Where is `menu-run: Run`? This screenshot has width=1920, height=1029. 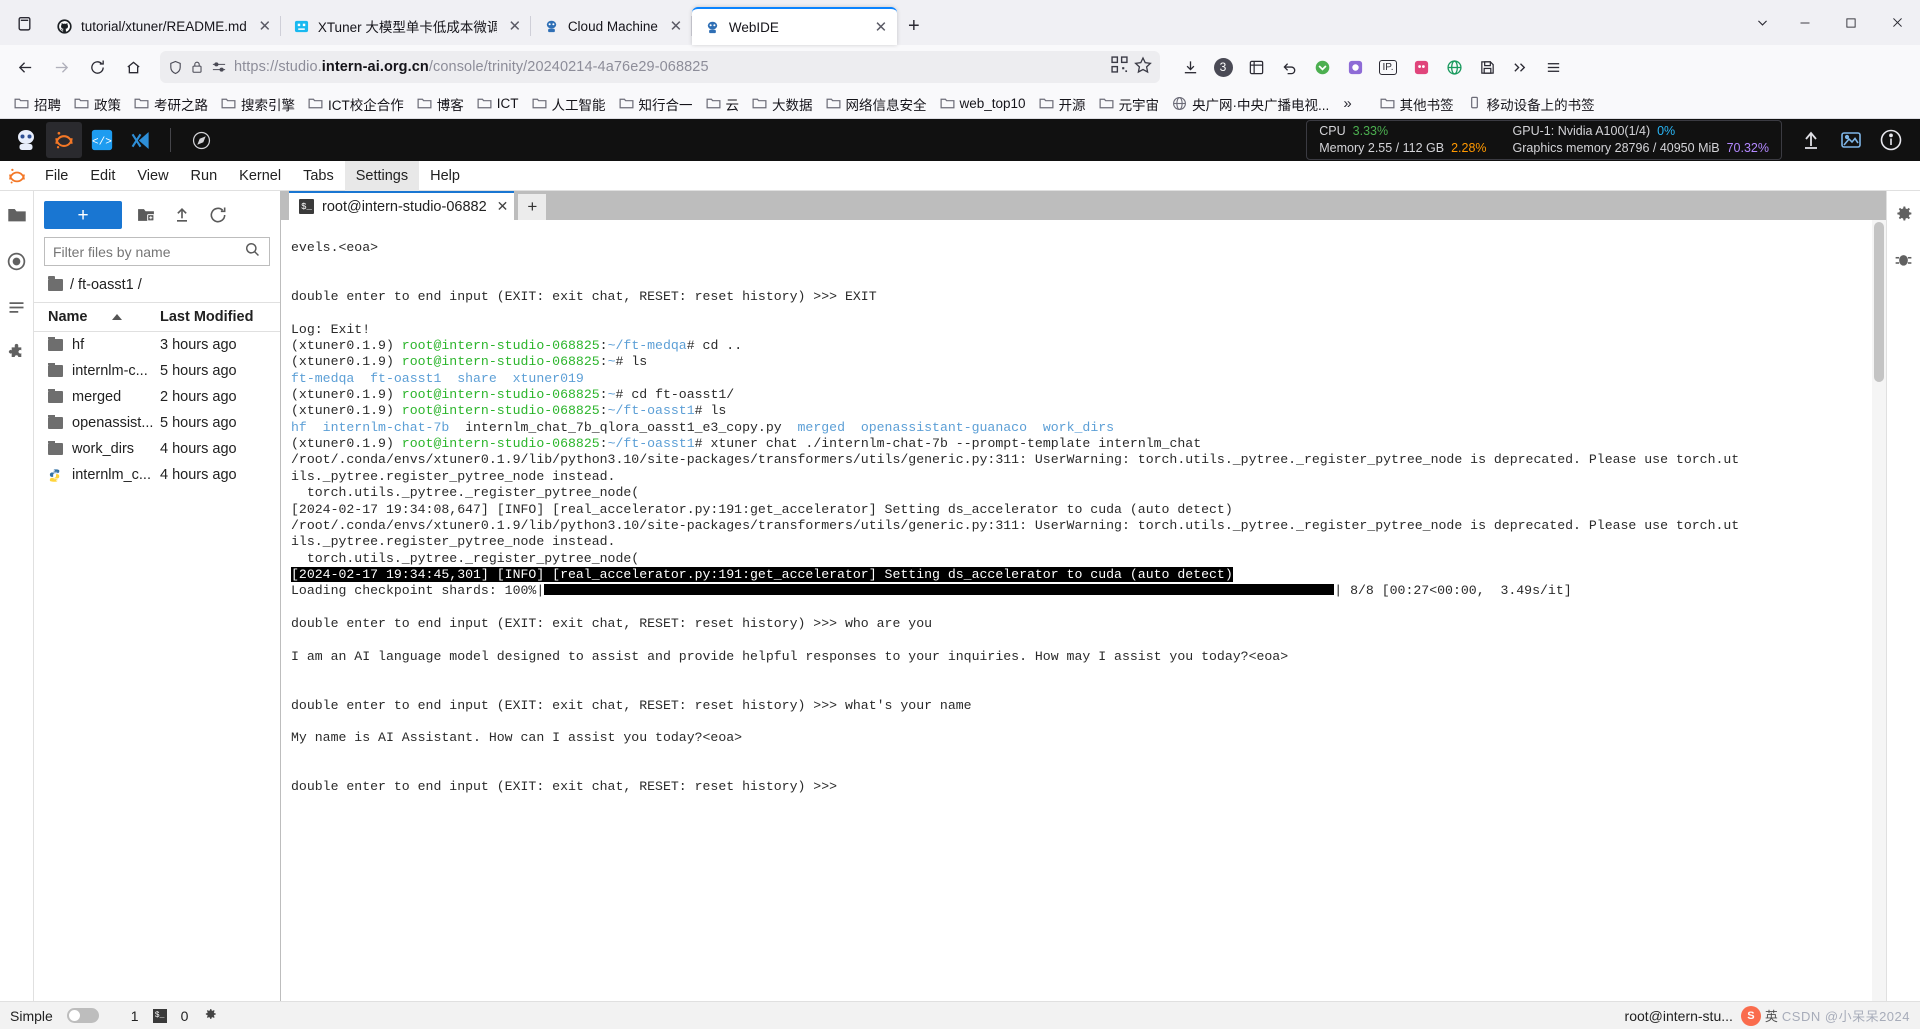 menu-run: Run is located at coordinates (204, 176).